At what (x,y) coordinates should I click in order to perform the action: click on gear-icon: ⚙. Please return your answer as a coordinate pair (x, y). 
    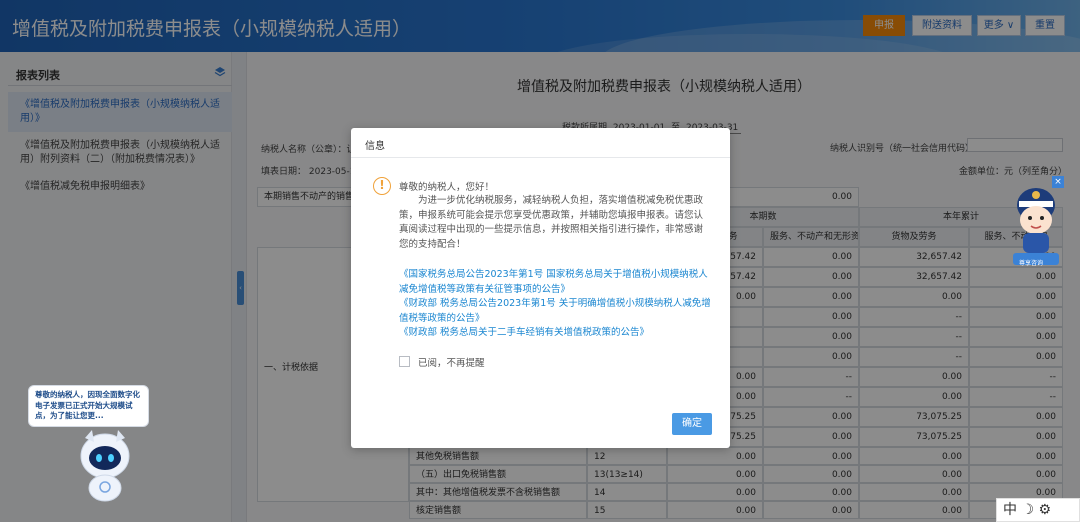
    Looking at the image, I should click on (1044, 510).